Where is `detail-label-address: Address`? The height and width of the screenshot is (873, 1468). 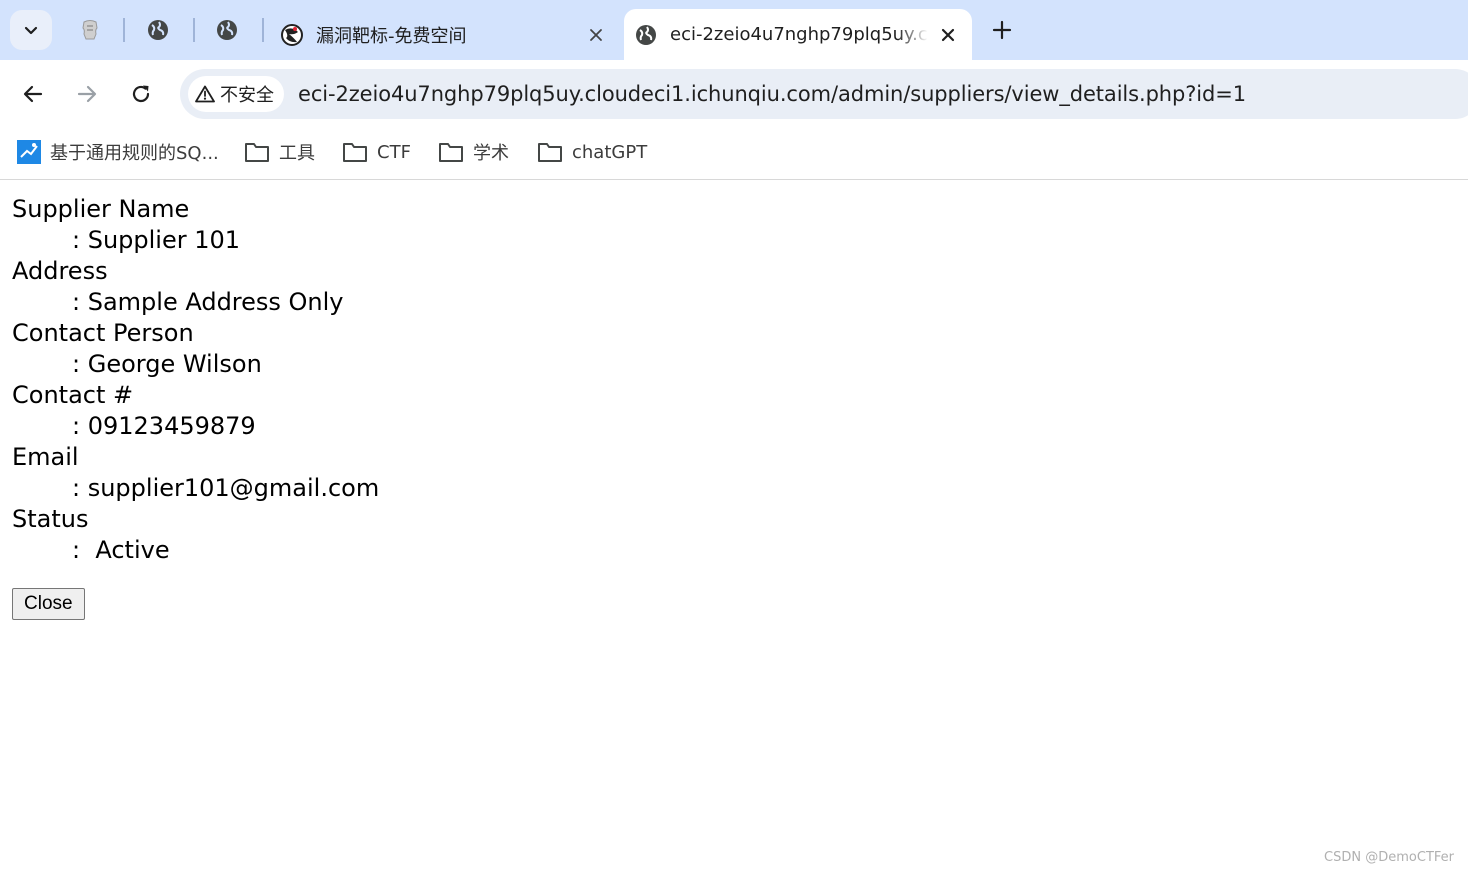 detail-label-address: Address is located at coordinates (60, 271).